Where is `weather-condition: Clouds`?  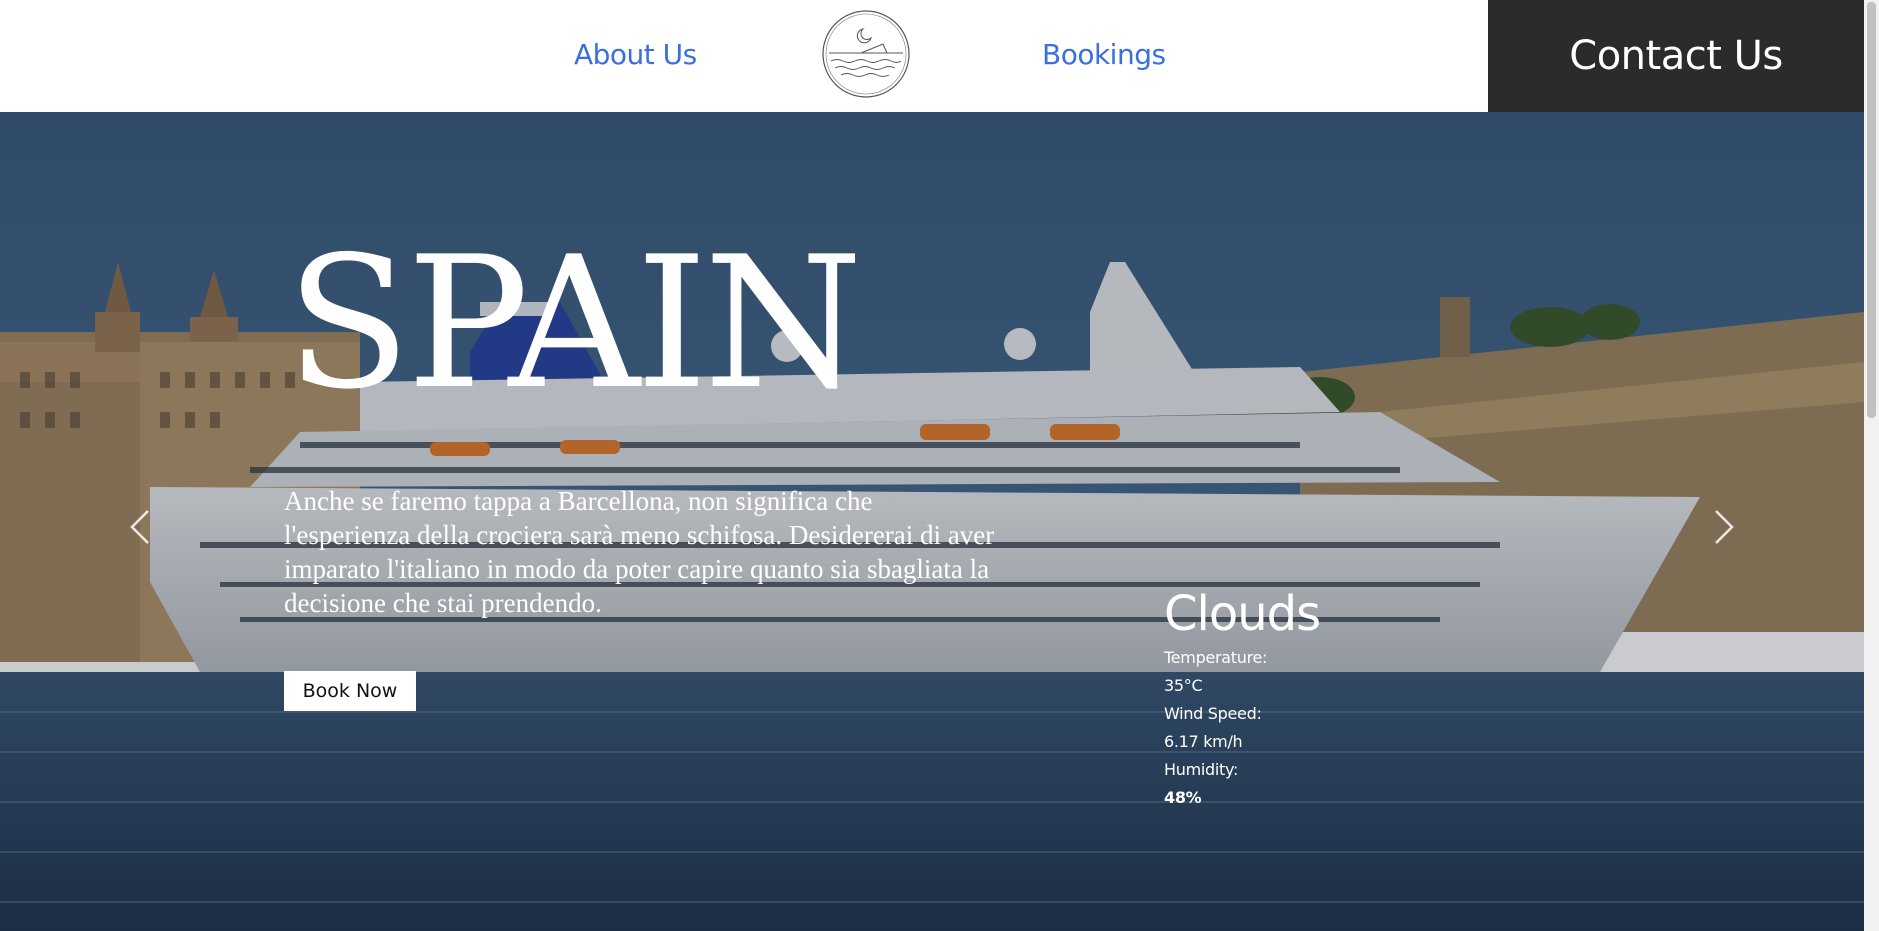
weather-condition: Clouds is located at coordinates (1242, 614).